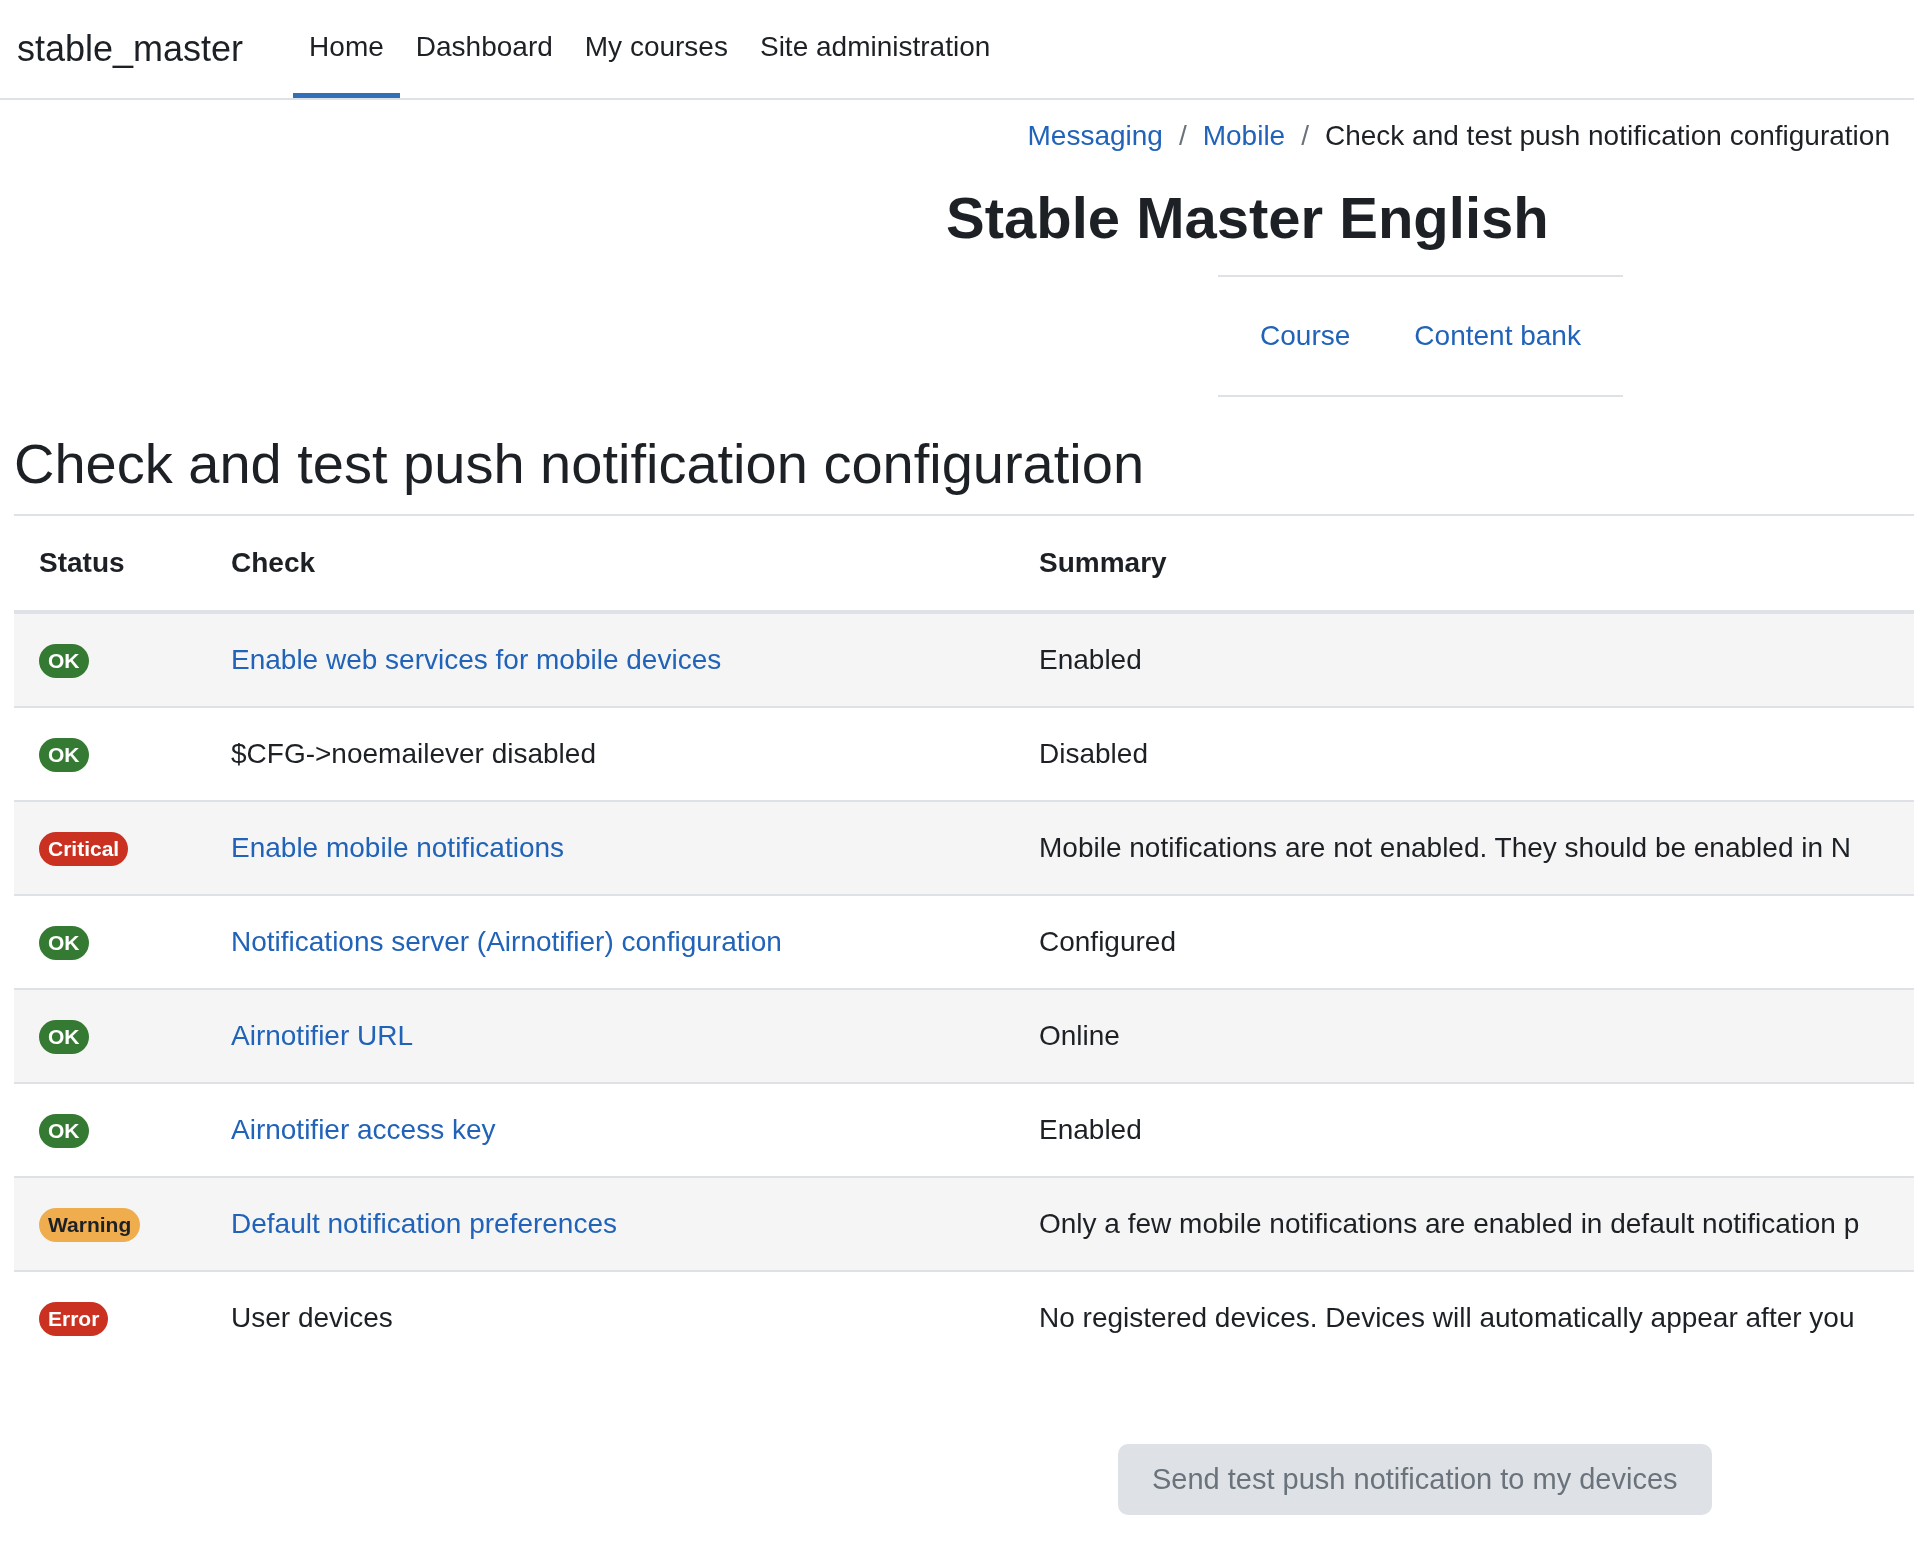 This screenshot has height=1546, width=1914. Describe the element at coordinates (1445, 847) in the screenshot. I see `summary-text: Mobile notifications are not enabled. They should be enabled in N` at that location.